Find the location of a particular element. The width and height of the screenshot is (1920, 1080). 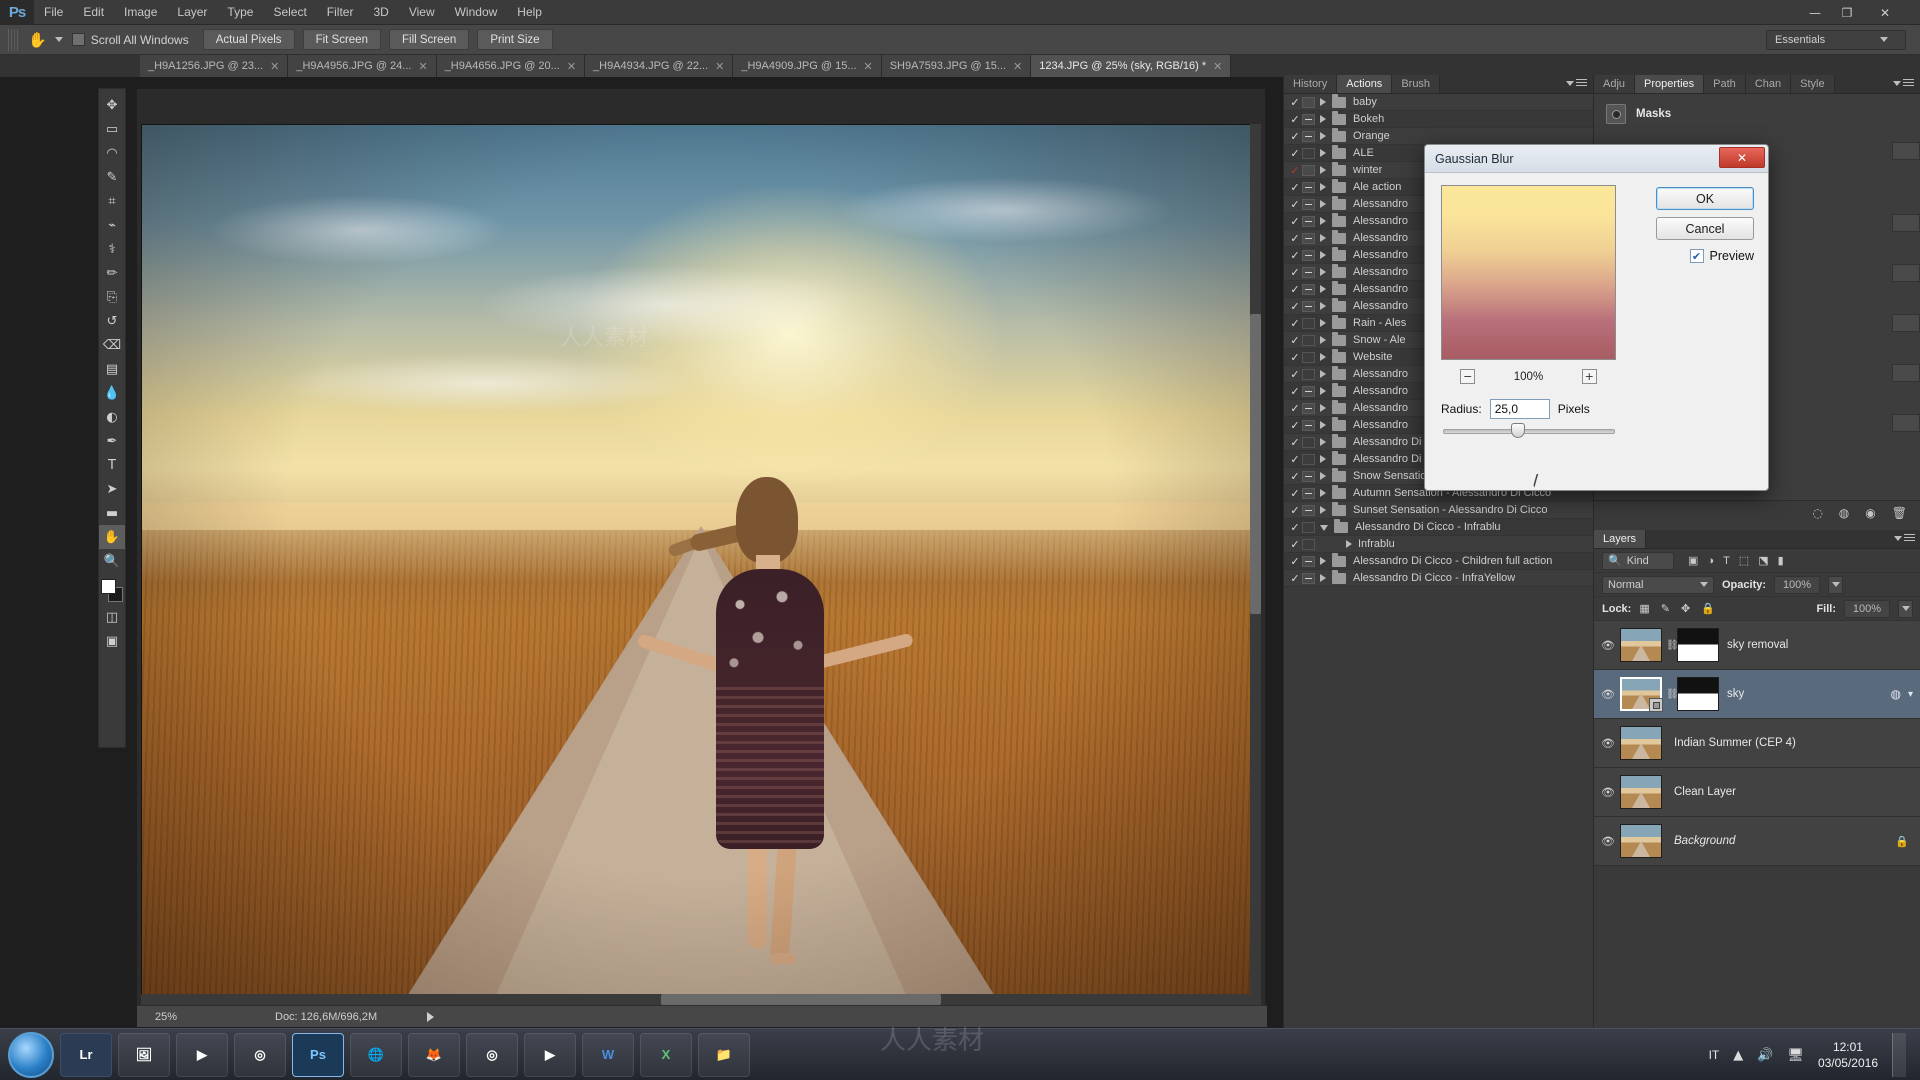

taskbar-item-vlc: ▶ is located at coordinates (550, 1054).